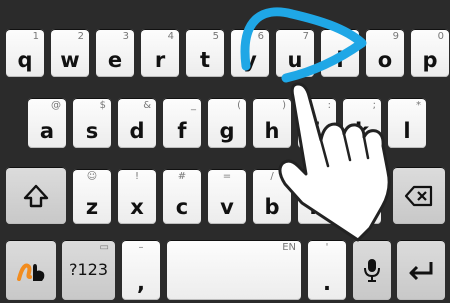 The width and height of the screenshot is (450, 303). What do you see at coordinates (284, 105) in the screenshot?
I see `key-hint: )` at bounding box center [284, 105].